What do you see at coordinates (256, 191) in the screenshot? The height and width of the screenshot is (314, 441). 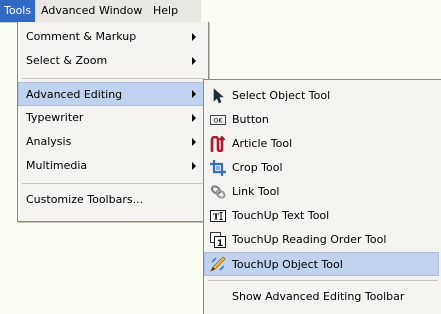 I see `menu-item-label: Link Tool` at bounding box center [256, 191].